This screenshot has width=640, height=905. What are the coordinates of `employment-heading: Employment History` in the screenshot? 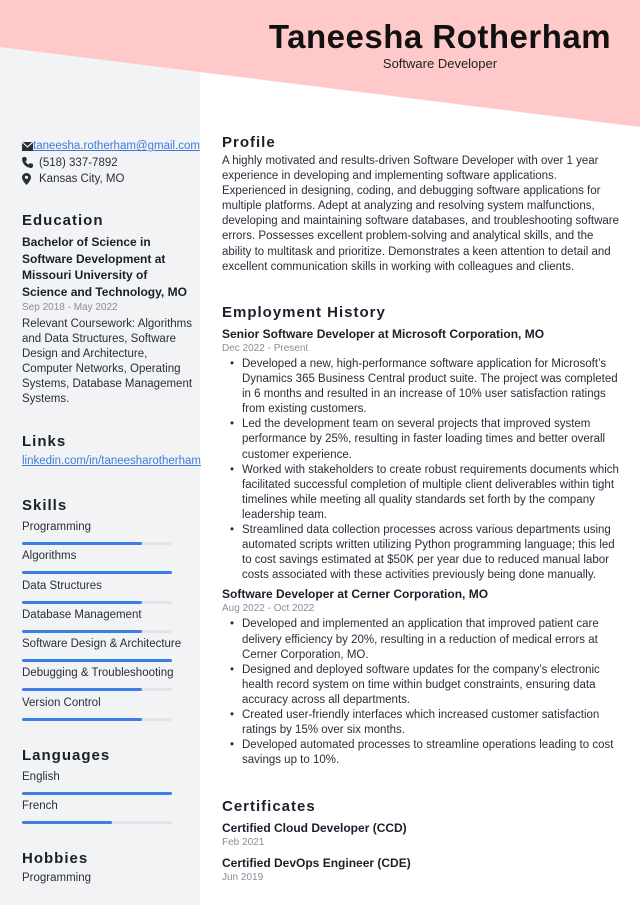 It's located at (304, 312).